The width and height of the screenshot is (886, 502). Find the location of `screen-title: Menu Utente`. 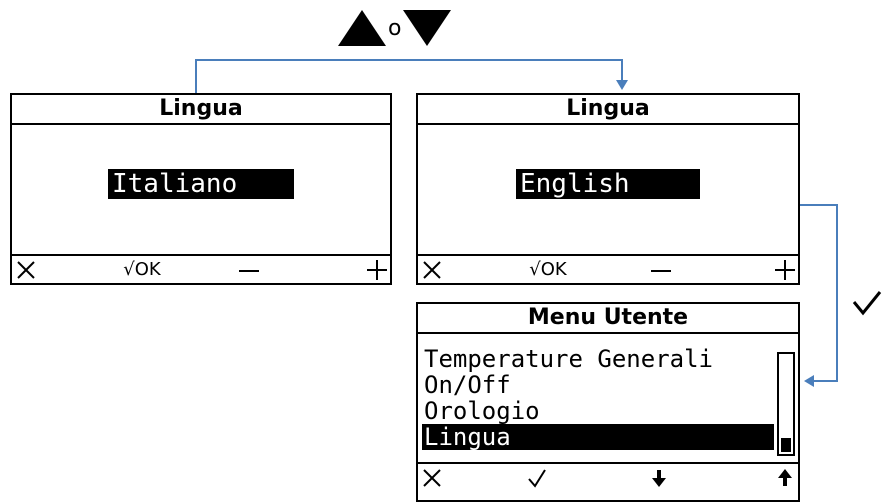

screen-title: Menu Utente is located at coordinates (608, 319).